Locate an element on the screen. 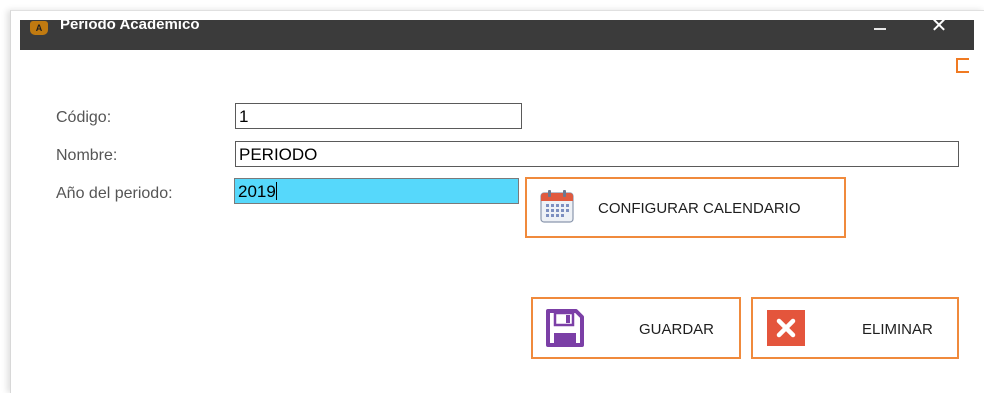  nombre-input: PERIODO is located at coordinates (597, 154).